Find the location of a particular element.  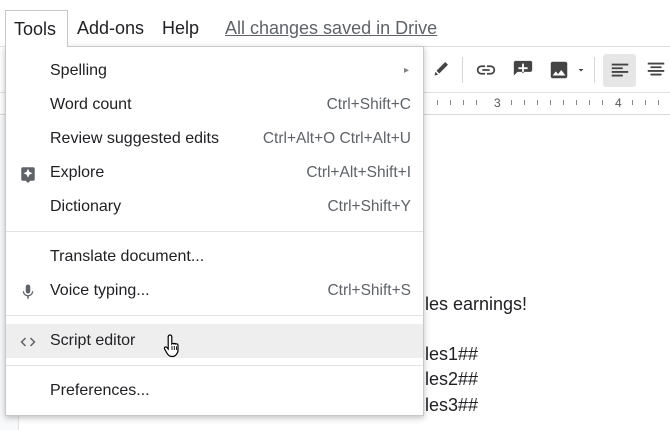

menu-item-shortcut: Ctrl+Alt+Shift+I is located at coordinates (358, 172).